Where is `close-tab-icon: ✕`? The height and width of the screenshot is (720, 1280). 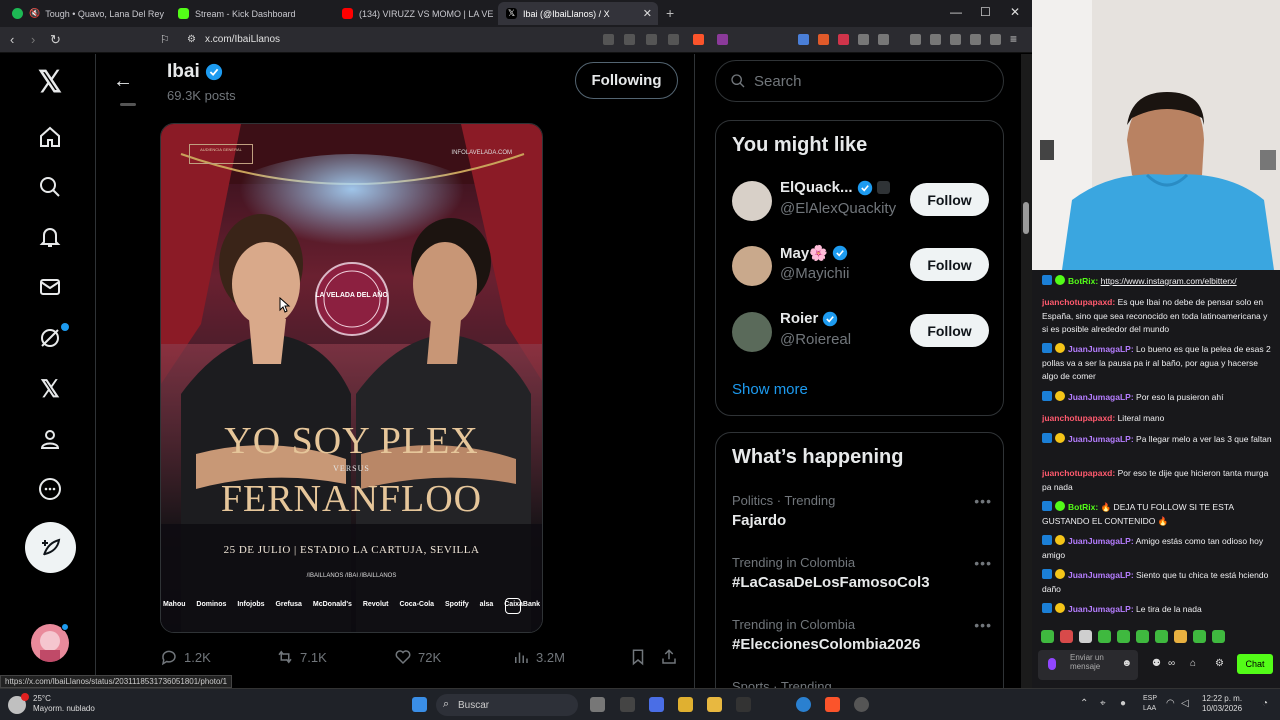 close-tab-icon: ✕ is located at coordinates (647, 13).